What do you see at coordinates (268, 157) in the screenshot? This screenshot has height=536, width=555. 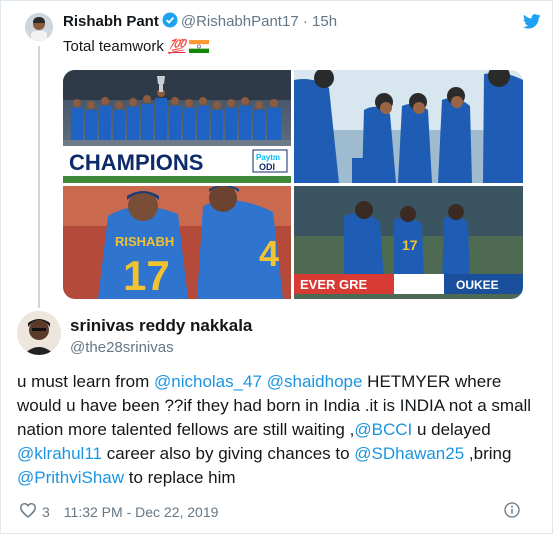 I see `sponsor-text: Paytm` at bounding box center [268, 157].